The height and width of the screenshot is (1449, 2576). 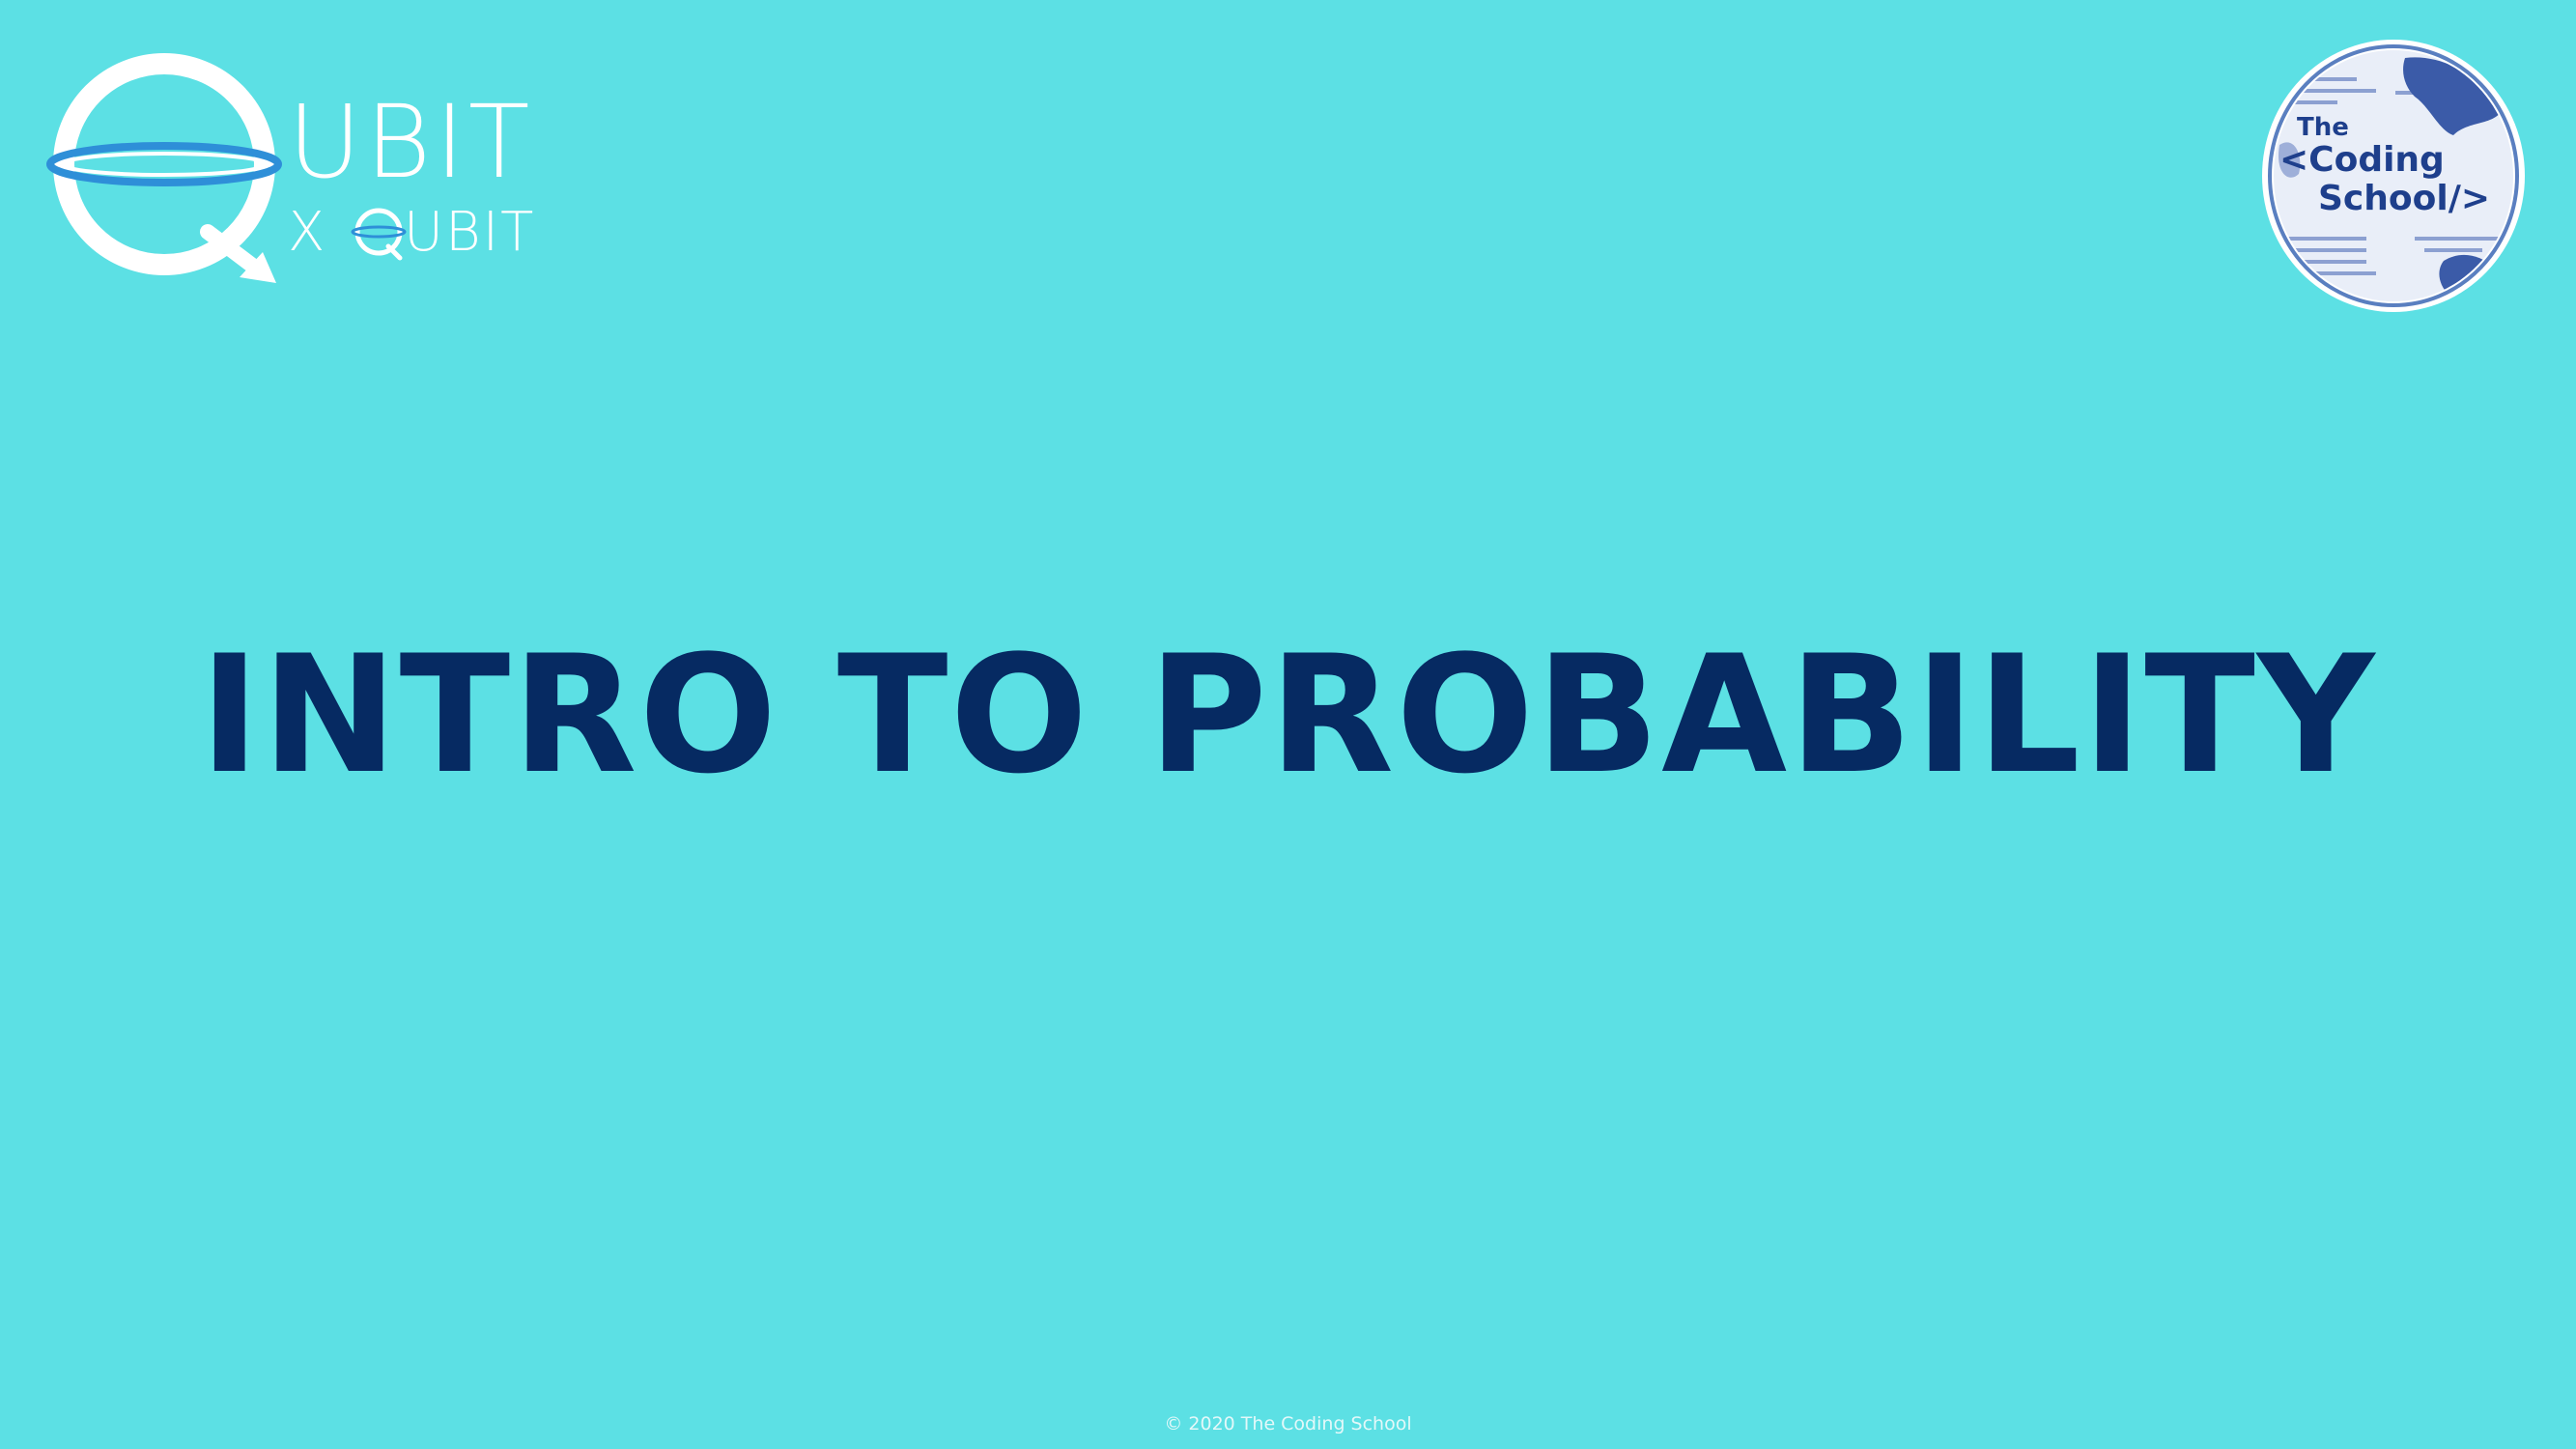 I want to click on copyright-footer: © 2020 The Coding School, so click(x=1288, y=1424).